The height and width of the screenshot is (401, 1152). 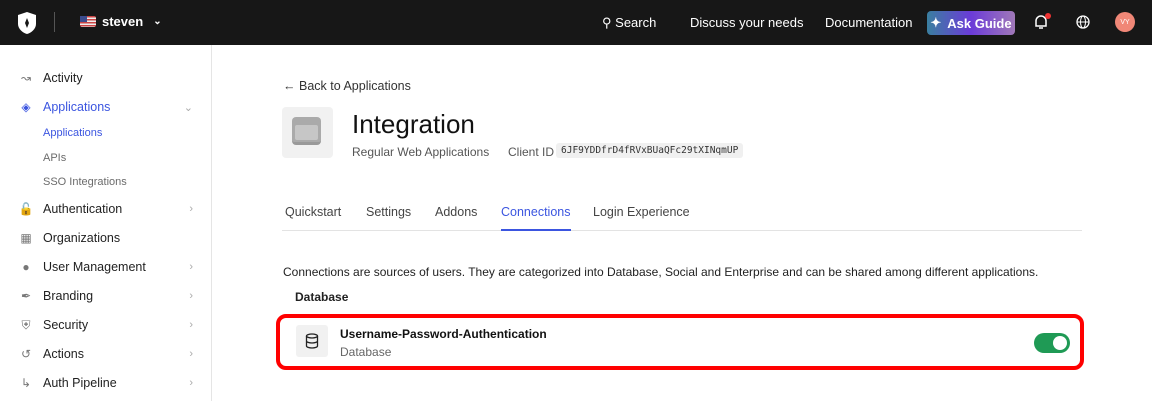 I want to click on back-label: Back to Applications, so click(x=354, y=86).